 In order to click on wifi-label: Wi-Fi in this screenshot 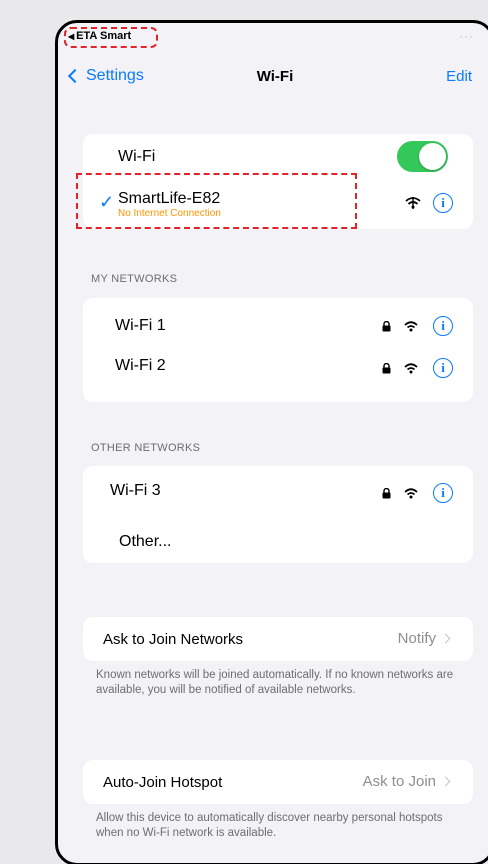, I will do `click(137, 156)`.